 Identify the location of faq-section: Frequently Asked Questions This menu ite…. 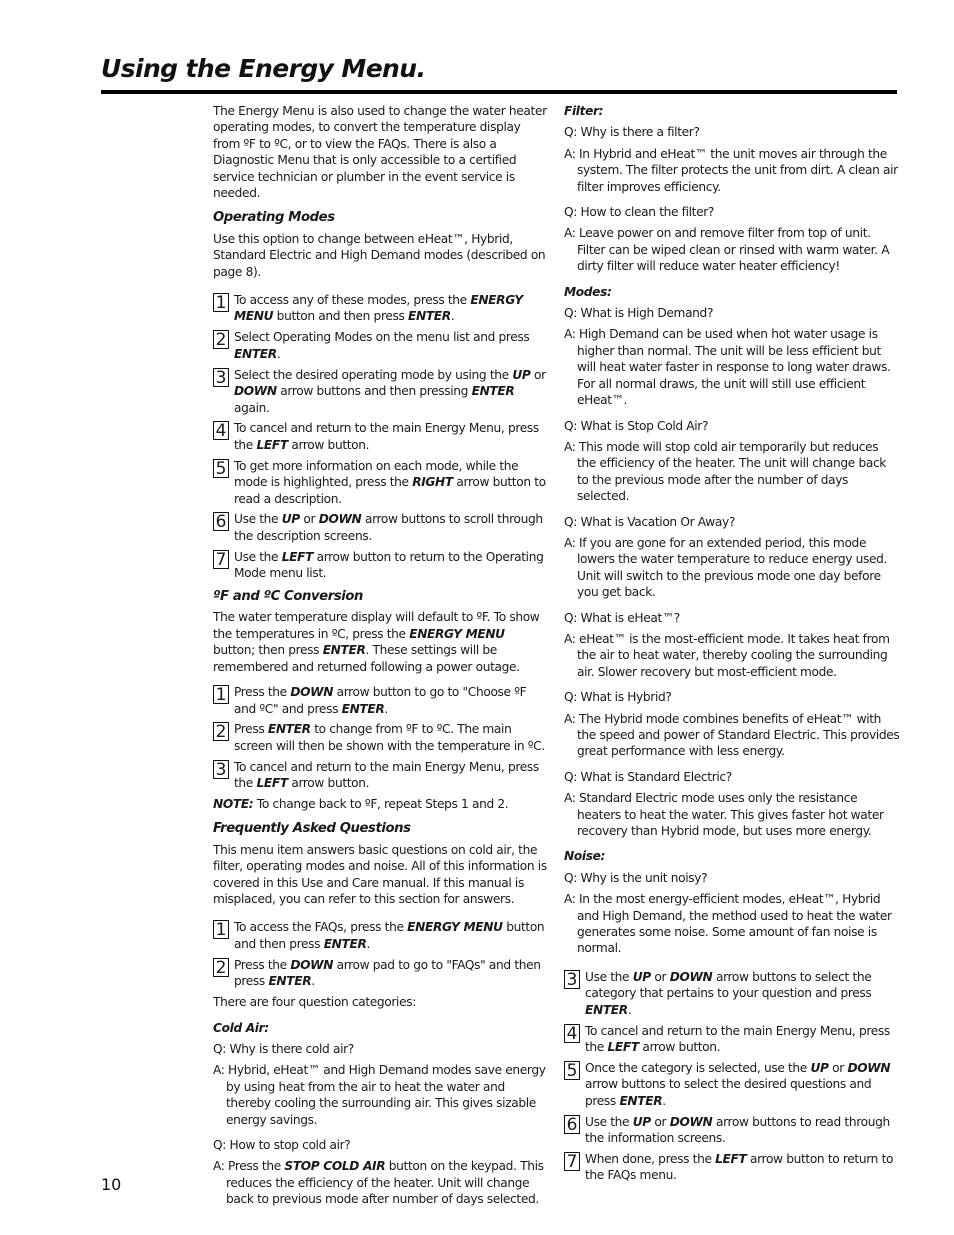
(381, 1014).